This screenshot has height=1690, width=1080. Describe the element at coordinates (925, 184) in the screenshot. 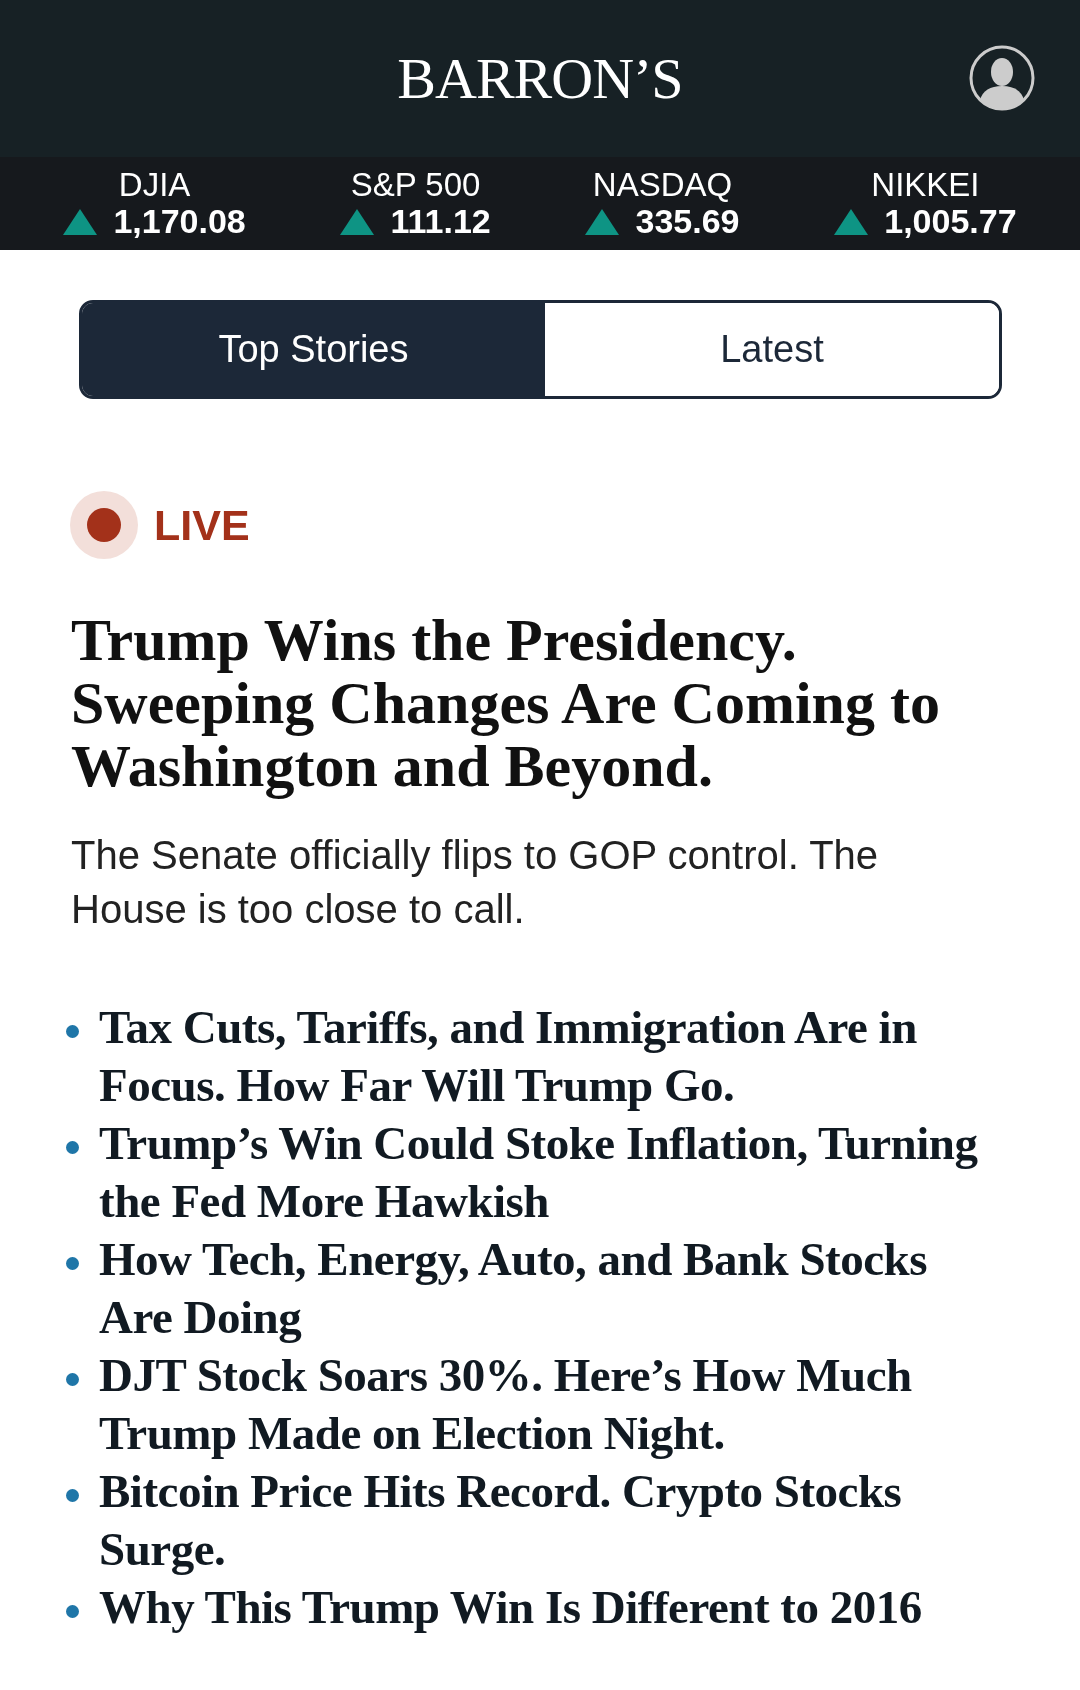

I see `index-name: NIKKEI` at that location.